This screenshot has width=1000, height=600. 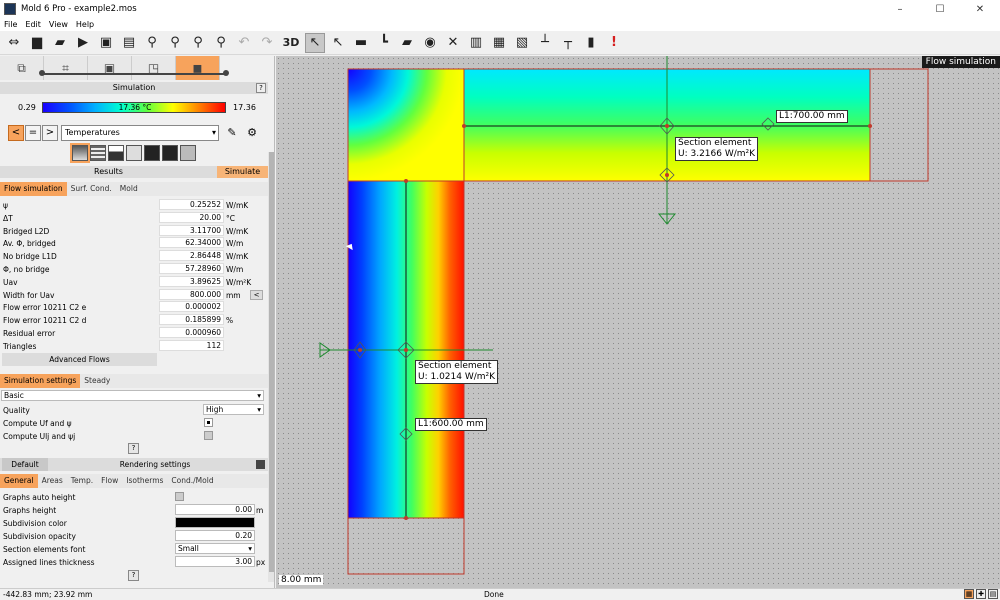 I want to click on hide-icon: ✕, so click(x=453, y=43).